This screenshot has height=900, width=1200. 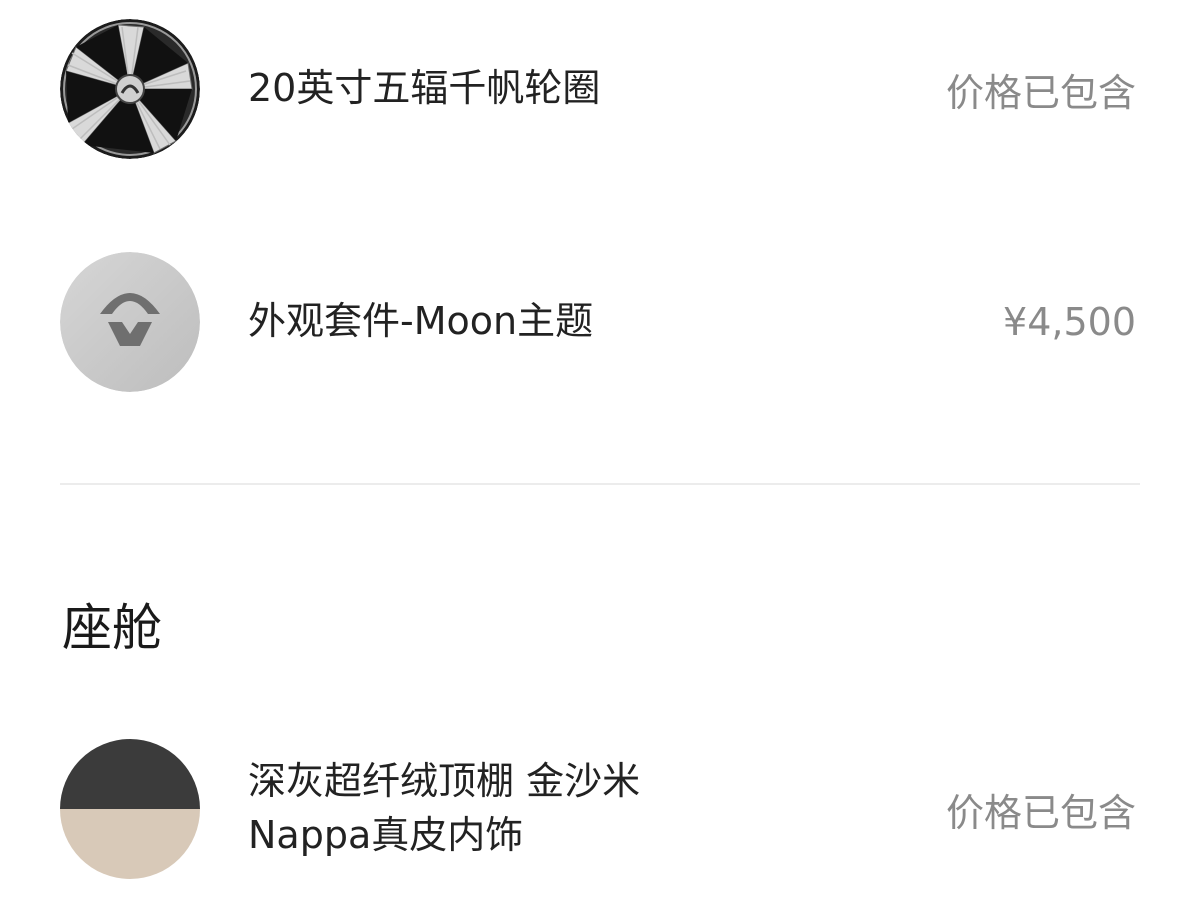 What do you see at coordinates (130, 774) in the screenshot?
I see `headliner-swatch` at bounding box center [130, 774].